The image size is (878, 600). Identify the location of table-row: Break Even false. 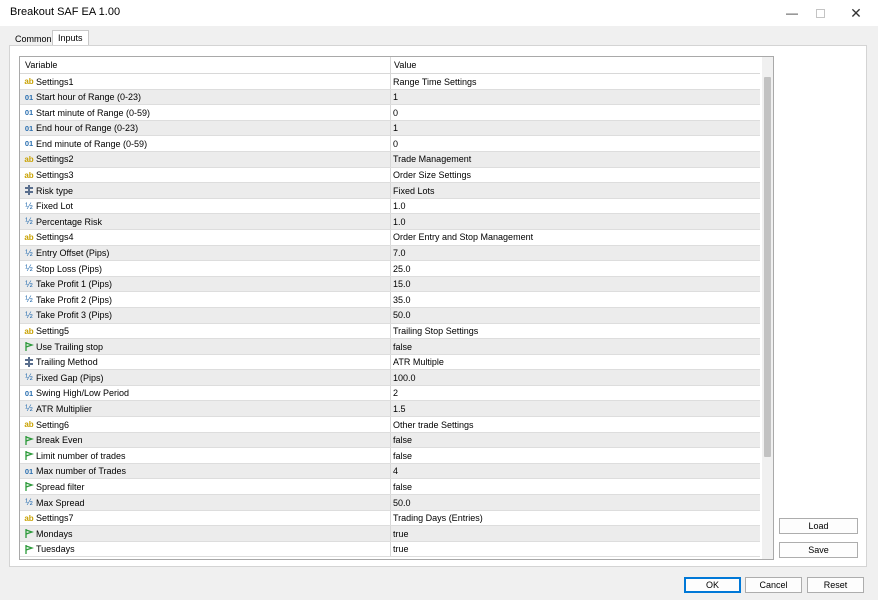
(390, 440).